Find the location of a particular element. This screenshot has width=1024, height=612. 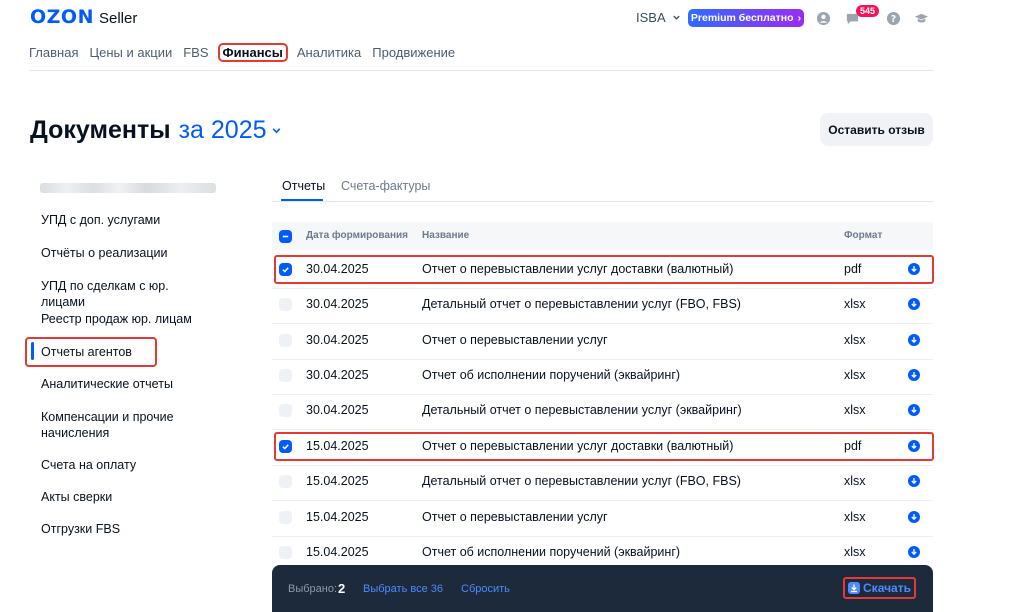

sidebar-item-compensations: Компенсации и прочие начисления is located at coordinates (111, 425).